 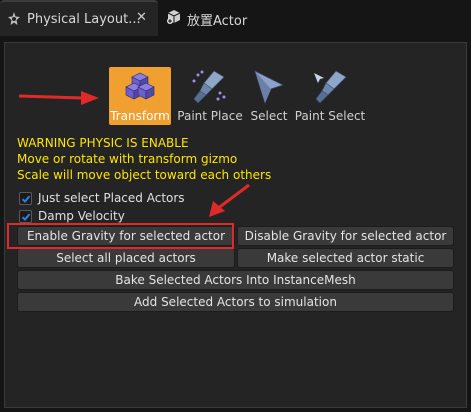 What do you see at coordinates (126, 258) in the screenshot?
I see `select-all-placed-button: Select all placed actors` at bounding box center [126, 258].